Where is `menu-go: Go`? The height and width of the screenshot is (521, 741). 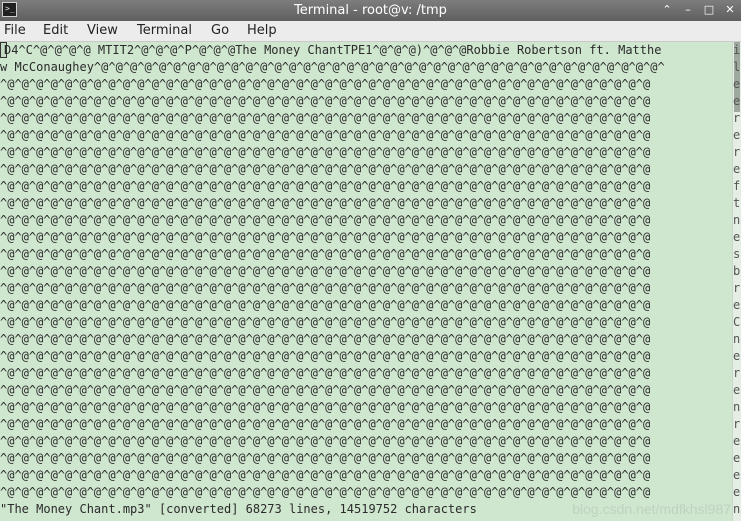
menu-go: Go is located at coordinates (220, 31).